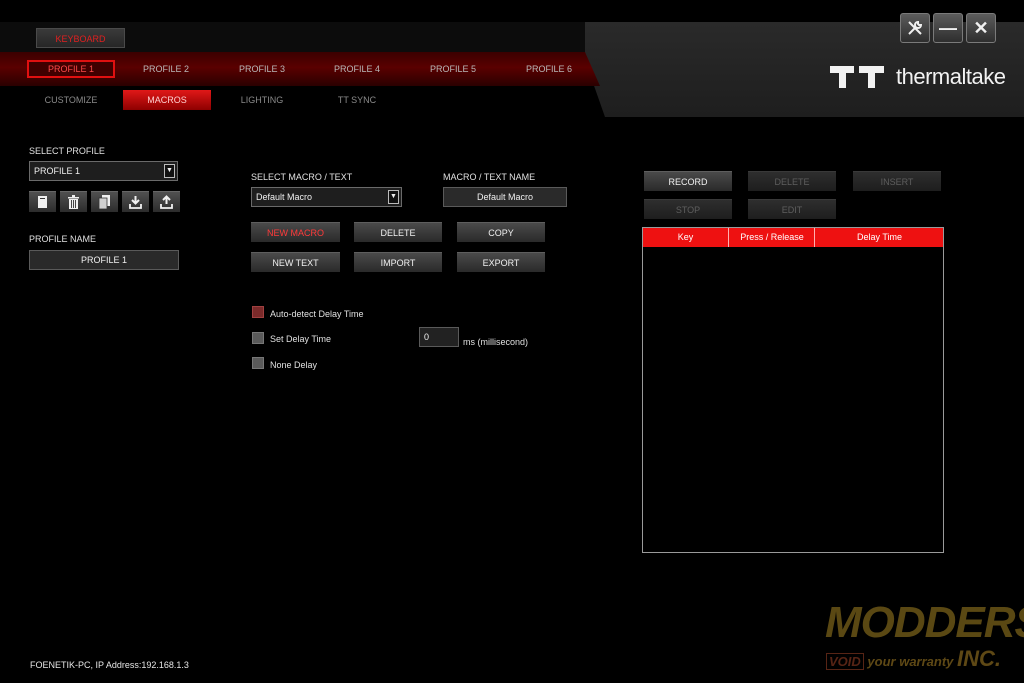 The width and height of the screenshot is (1024, 683). I want to click on watermark-tag-warranty: your warranty, so click(910, 661).